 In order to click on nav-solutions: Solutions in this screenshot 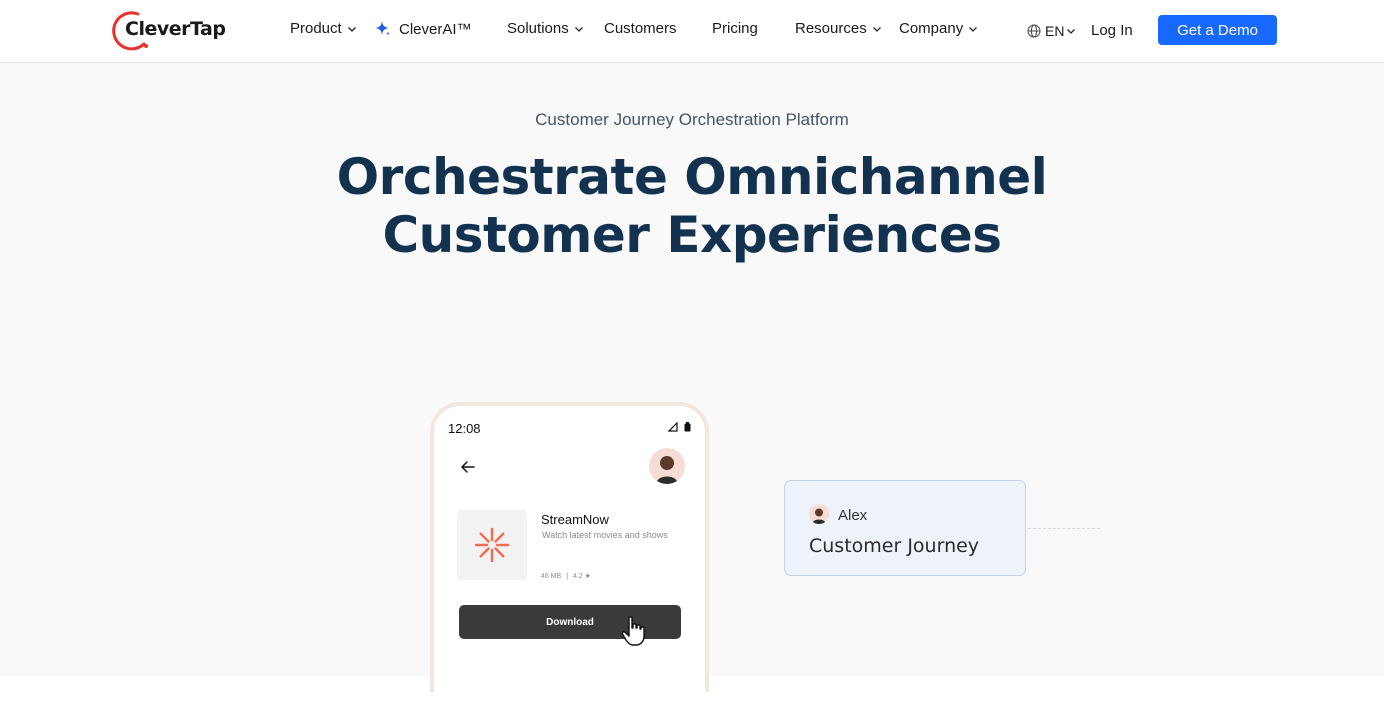, I will do `click(545, 28)`.